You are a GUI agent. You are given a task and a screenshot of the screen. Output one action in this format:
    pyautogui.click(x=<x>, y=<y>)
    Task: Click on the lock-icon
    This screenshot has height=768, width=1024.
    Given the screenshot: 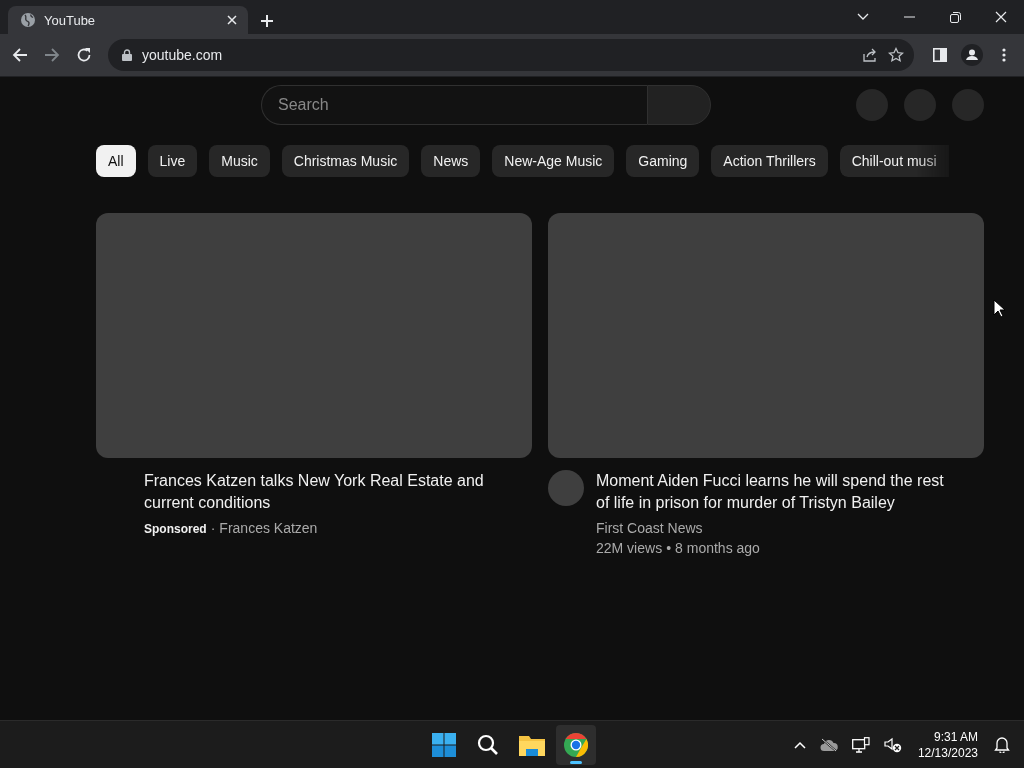 What is the action you would take?
    pyautogui.click(x=127, y=55)
    